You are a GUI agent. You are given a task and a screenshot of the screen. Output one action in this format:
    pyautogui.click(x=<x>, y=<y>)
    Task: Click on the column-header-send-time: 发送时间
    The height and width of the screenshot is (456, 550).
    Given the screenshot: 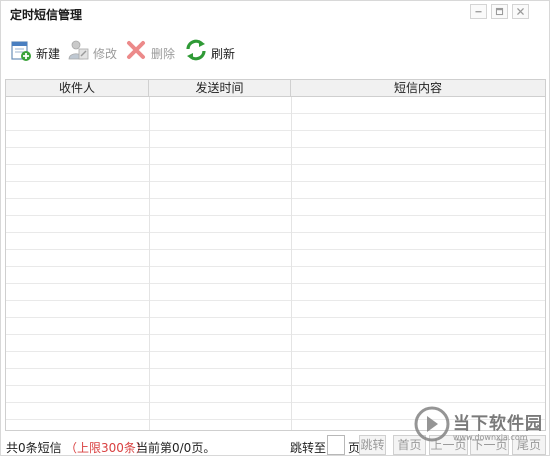 What is the action you would take?
    pyautogui.click(x=220, y=88)
    